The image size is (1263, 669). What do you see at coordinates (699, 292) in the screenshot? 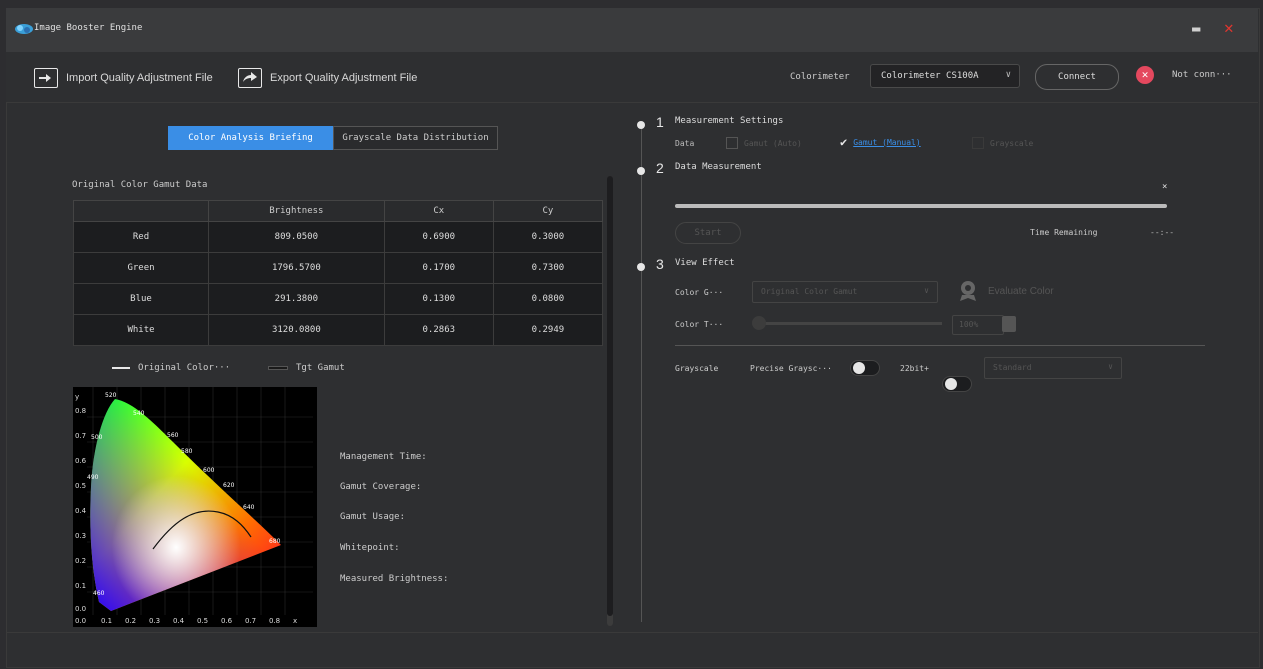
I see `color-gamut-label: Color G···` at bounding box center [699, 292].